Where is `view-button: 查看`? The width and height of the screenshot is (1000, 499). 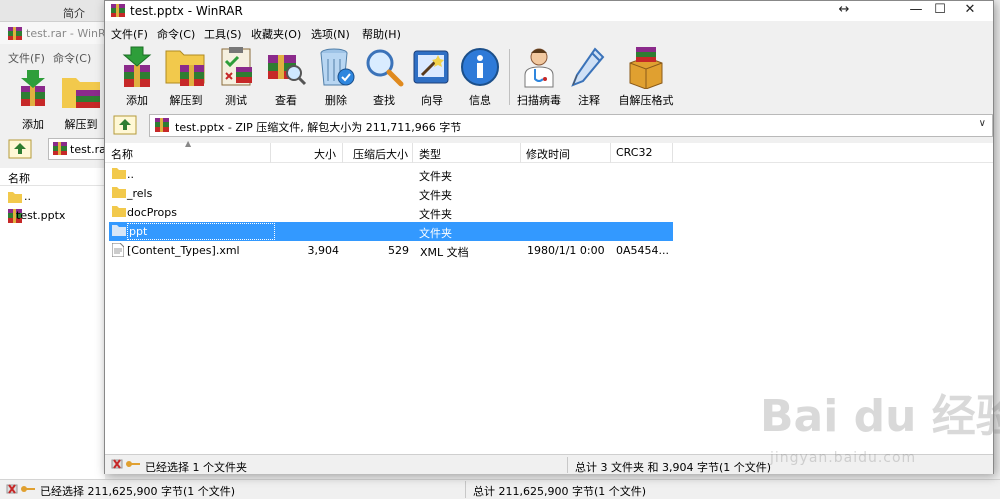 view-button: 查看 is located at coordinates (286, 75).